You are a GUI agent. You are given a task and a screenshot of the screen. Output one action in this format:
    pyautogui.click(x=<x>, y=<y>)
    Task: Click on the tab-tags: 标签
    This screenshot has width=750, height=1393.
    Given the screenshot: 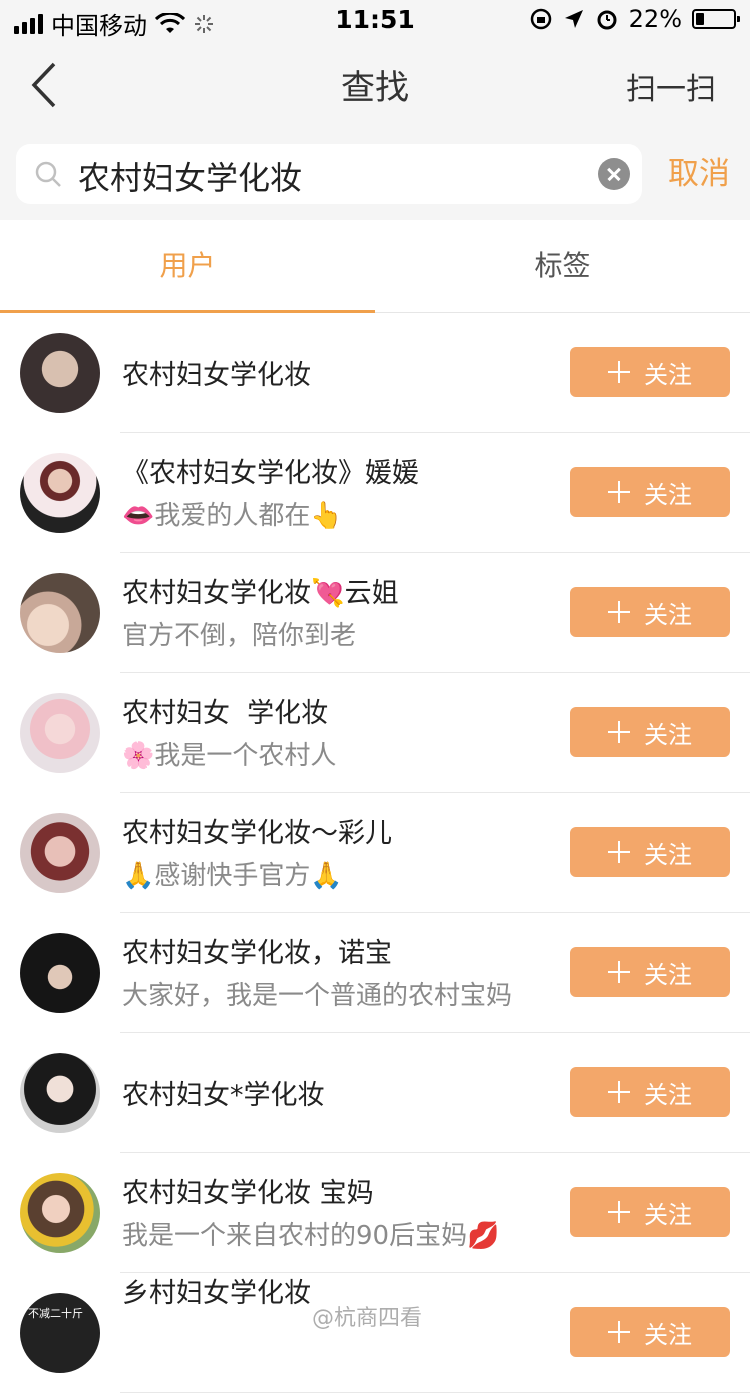 What is the action you would take?
    pyautogui.click(x=562, y=266)
    